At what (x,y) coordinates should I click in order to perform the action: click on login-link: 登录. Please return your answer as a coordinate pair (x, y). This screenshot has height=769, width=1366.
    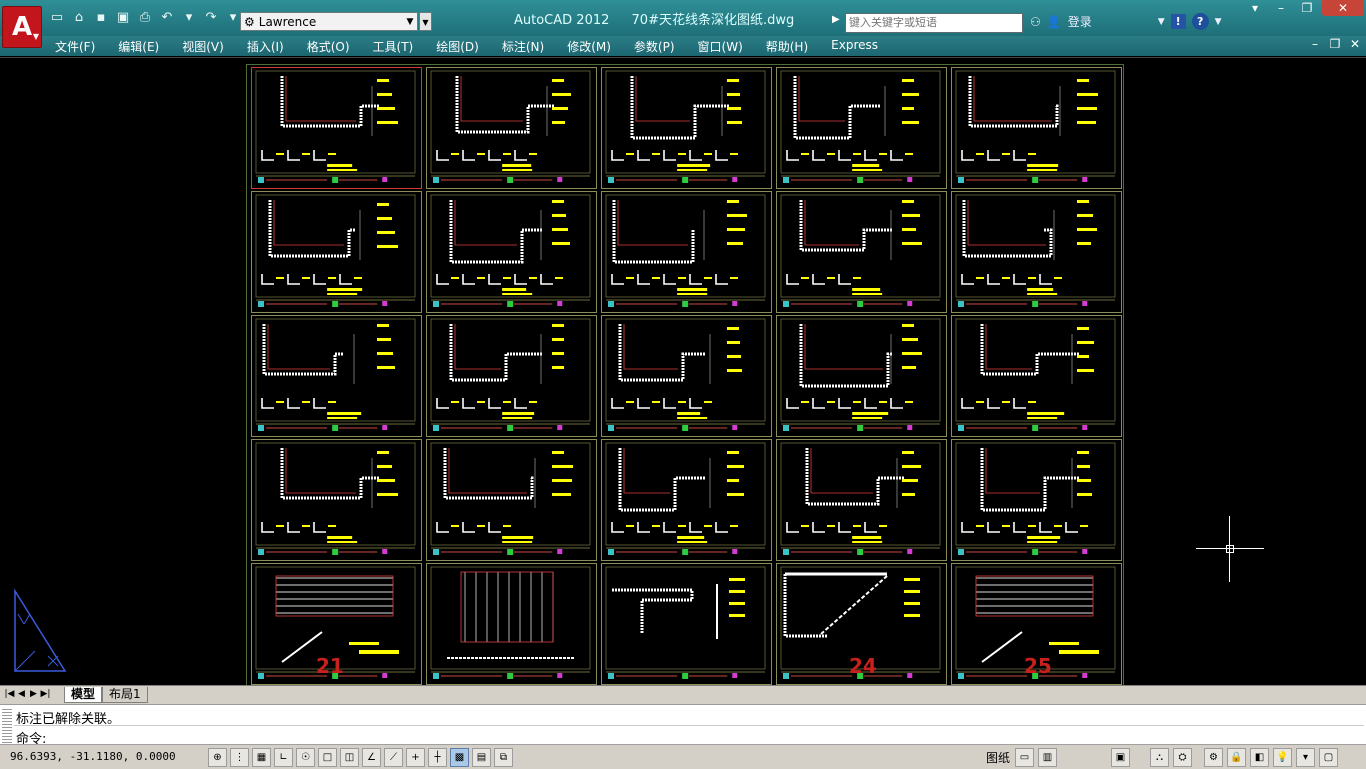
    Looking at the image, I should click on (1080, 21).